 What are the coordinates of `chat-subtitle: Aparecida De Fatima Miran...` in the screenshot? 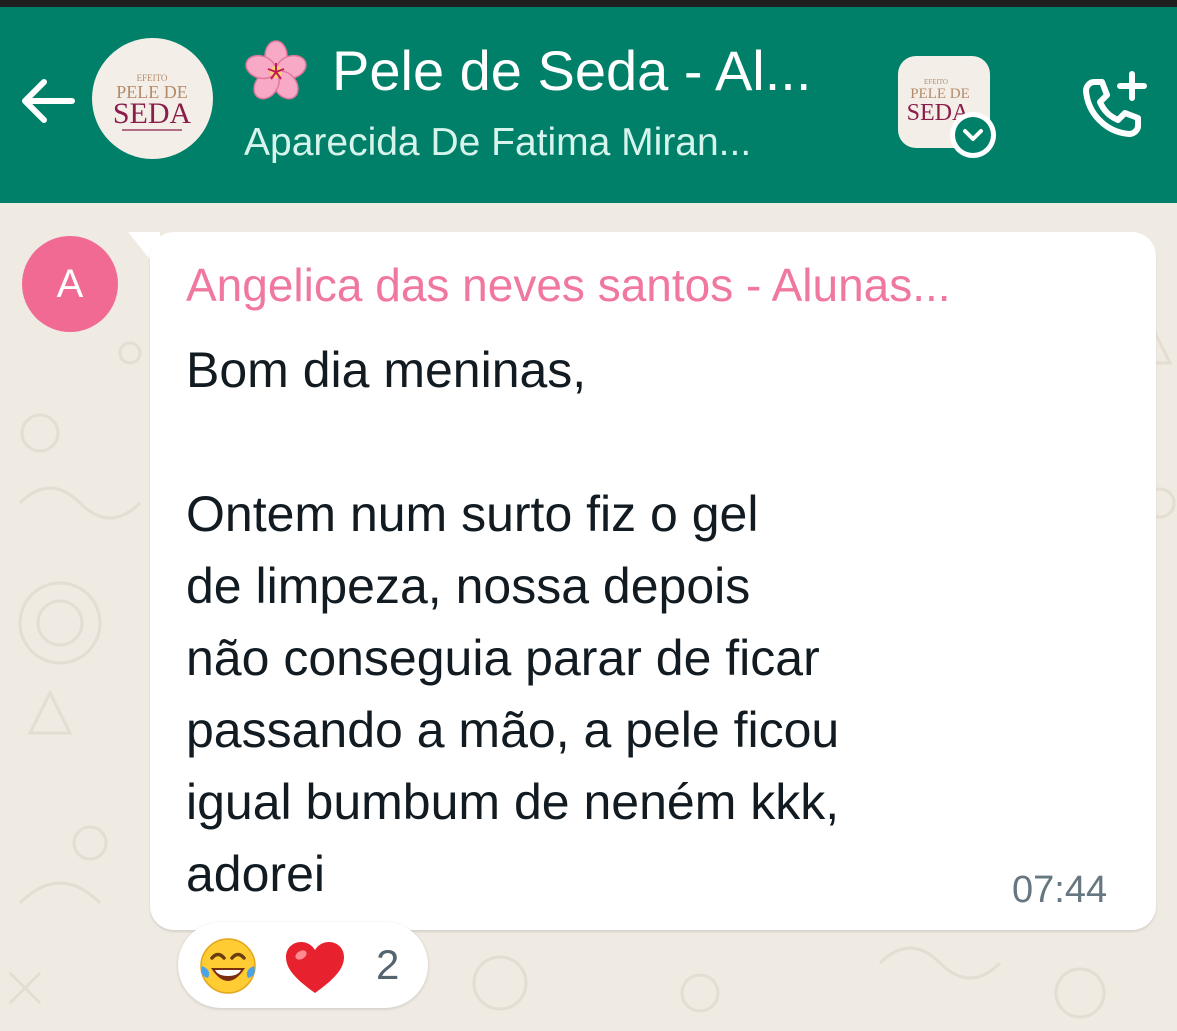 It's located at (498, 142).